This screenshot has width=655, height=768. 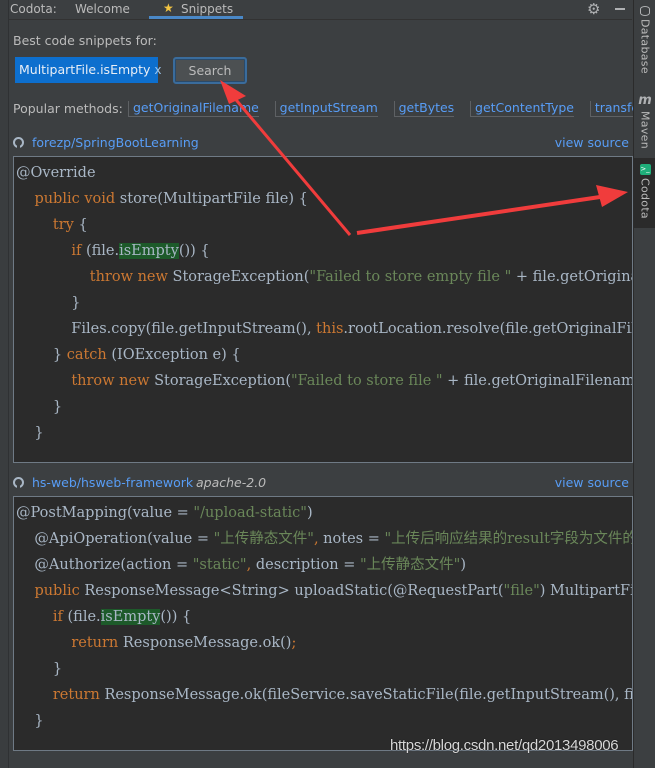 What do you see at coordinates (105, 513) in the screenshot?
I see `code-token: @PostMapping(value =` at bounding box center [105, 513].